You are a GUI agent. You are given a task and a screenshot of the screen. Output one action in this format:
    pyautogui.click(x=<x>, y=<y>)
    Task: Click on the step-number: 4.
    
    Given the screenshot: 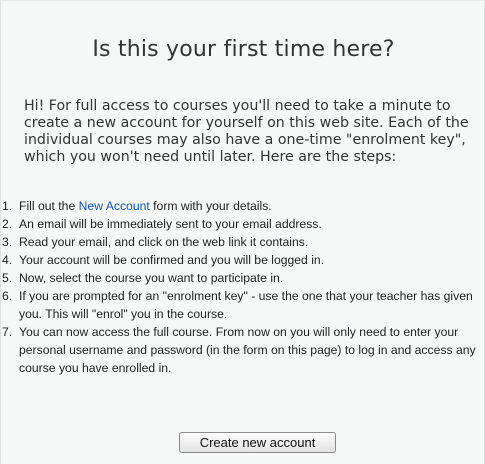 What is the action you would take?
    pyautogui.click(x=7, y=260)
    